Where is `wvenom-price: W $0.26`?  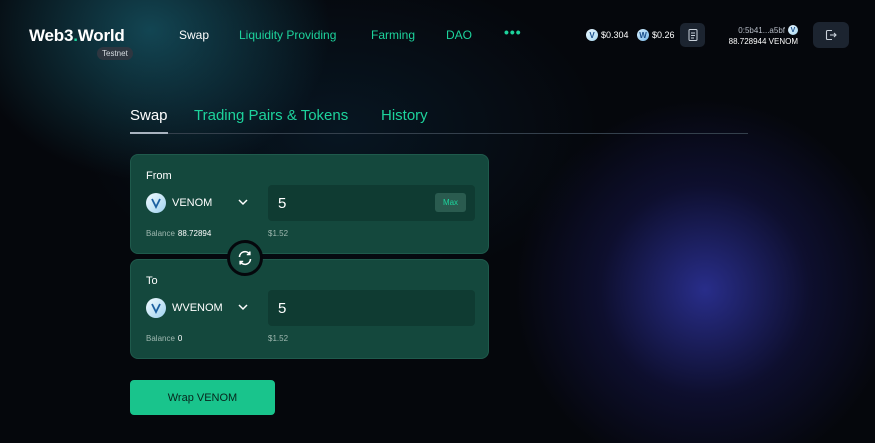 wvenom-price: W $0.26 is located at coordinates (656, 35).